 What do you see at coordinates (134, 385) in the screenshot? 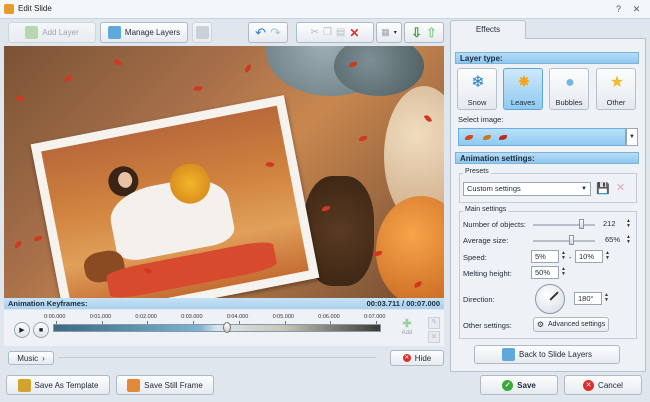
I see `frame-icon` at bounding box center [134, 385].